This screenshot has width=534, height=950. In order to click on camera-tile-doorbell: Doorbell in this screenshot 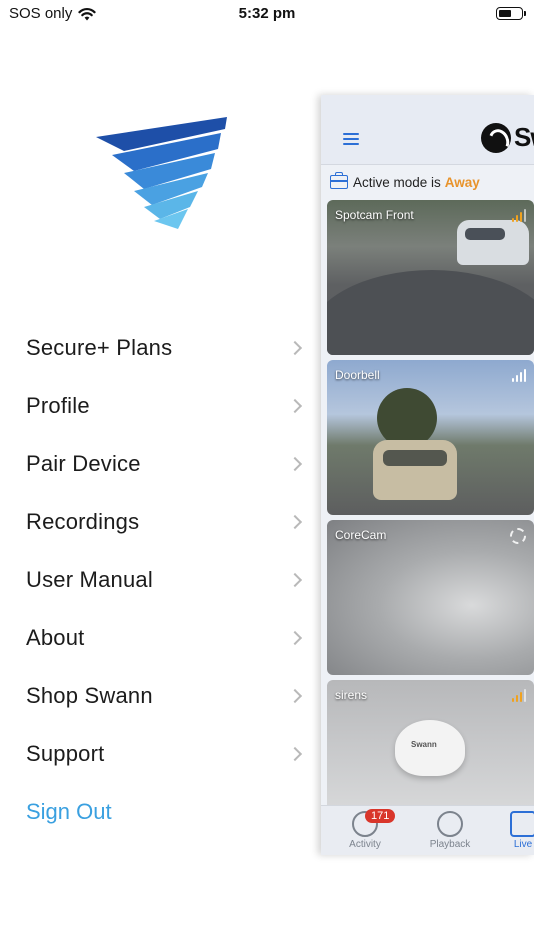, I will do `click(430, 437)`.